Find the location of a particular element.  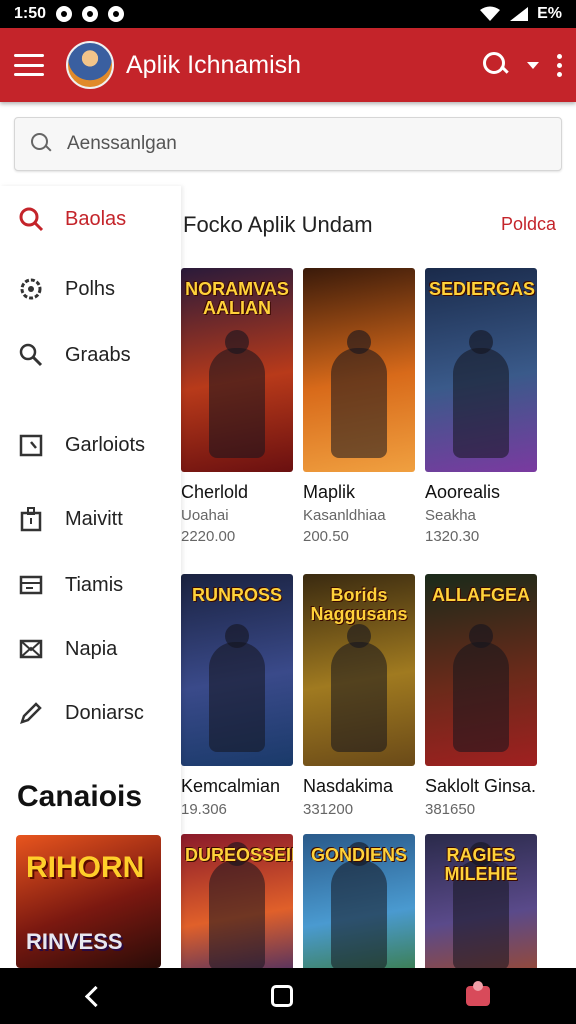

app-bar: Aplik Ichnamish is located at coordinates (288, 65).